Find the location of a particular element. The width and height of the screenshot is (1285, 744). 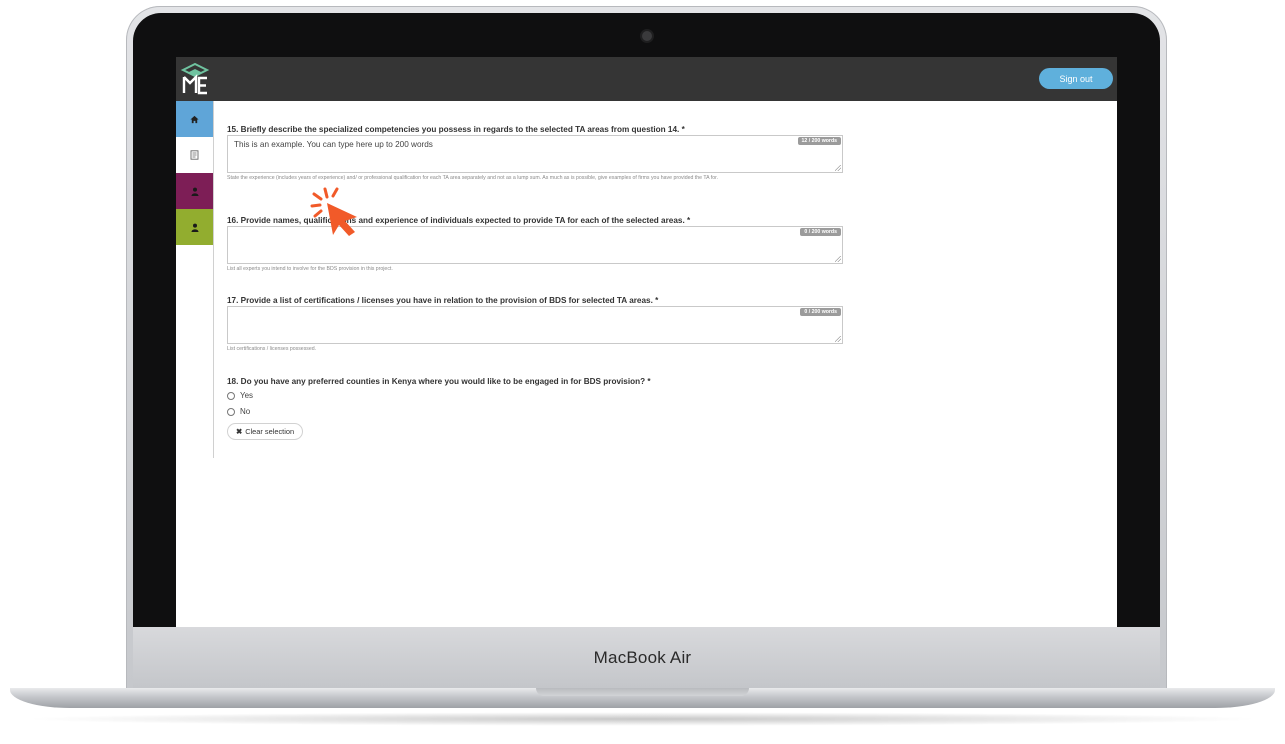

close-icon: ✖ is located at coordinates (239, 431).